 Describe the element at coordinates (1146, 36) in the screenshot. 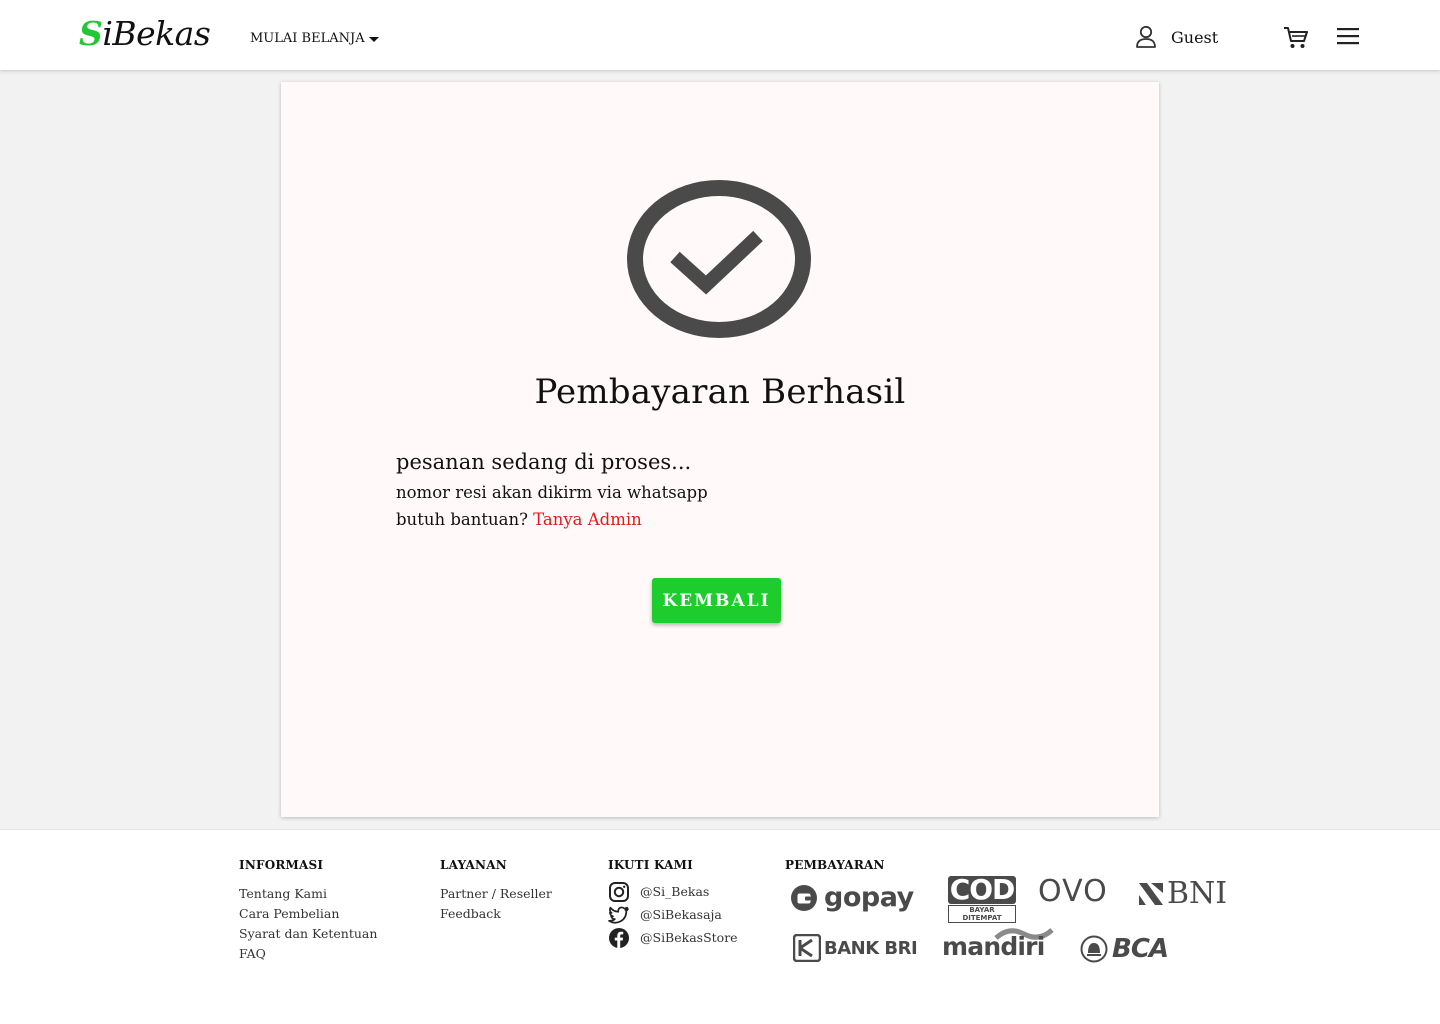

I see `user-icon` at that location.